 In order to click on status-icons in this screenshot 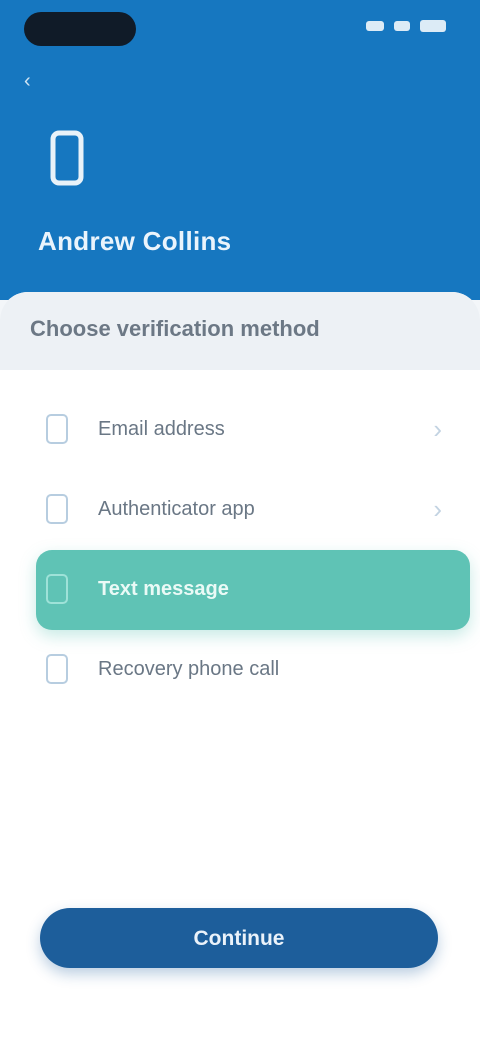, I will do `click(406, 26)`.